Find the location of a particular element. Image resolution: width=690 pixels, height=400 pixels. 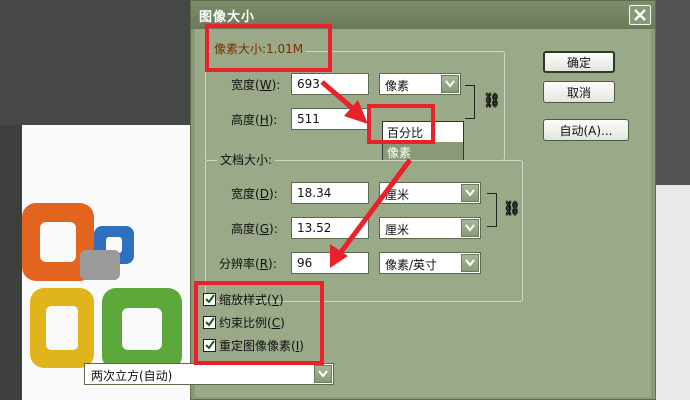

pixel-height-input: 511 is located at coordinates (330, 119).